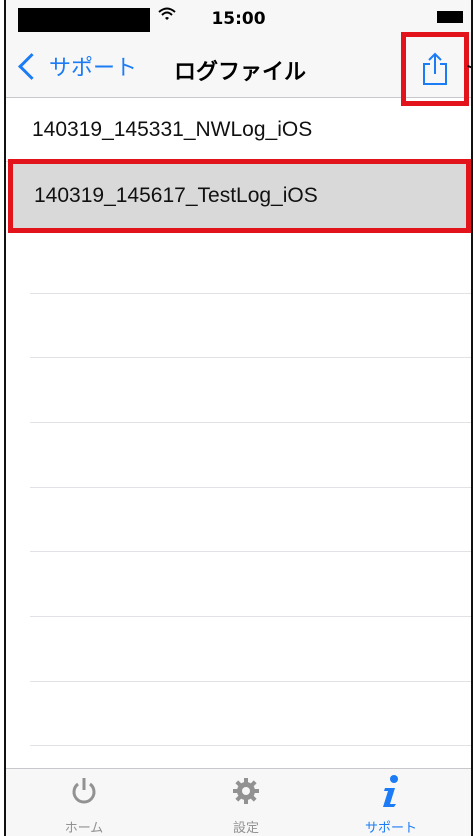  What do you see at coordinates (450, 17) in the screenshot?
I see `battery-icon` at bounding box center [450, 17].